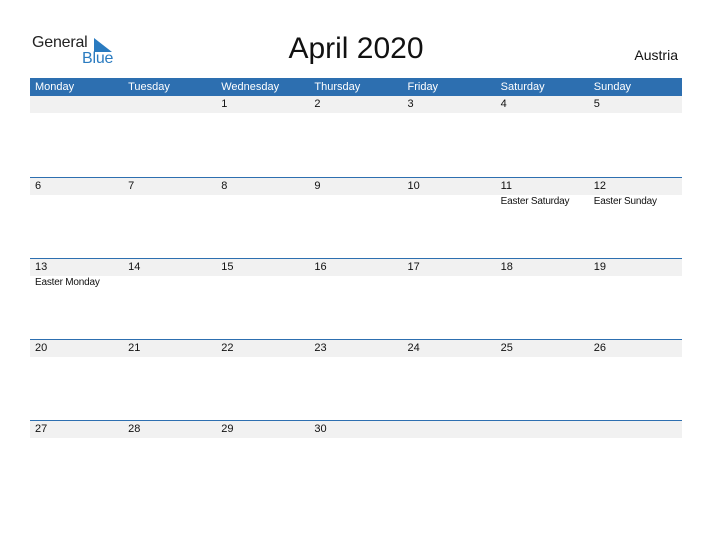  Describe the element at coordinates (356, 104) in the screenshot. I see `date-strip: 1 2 3 4 5` at that location.